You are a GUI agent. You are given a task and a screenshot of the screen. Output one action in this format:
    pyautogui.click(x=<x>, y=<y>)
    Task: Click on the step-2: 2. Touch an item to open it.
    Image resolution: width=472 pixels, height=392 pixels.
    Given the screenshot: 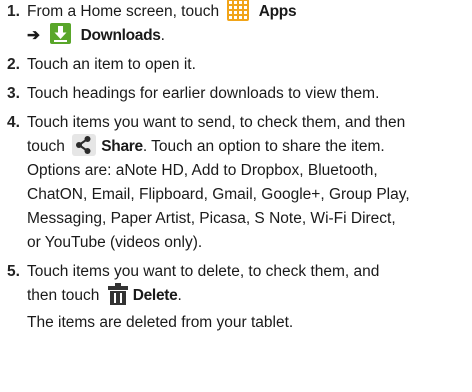 What is the action you would take?
    pyautogui.click(x=236, y=65)
    